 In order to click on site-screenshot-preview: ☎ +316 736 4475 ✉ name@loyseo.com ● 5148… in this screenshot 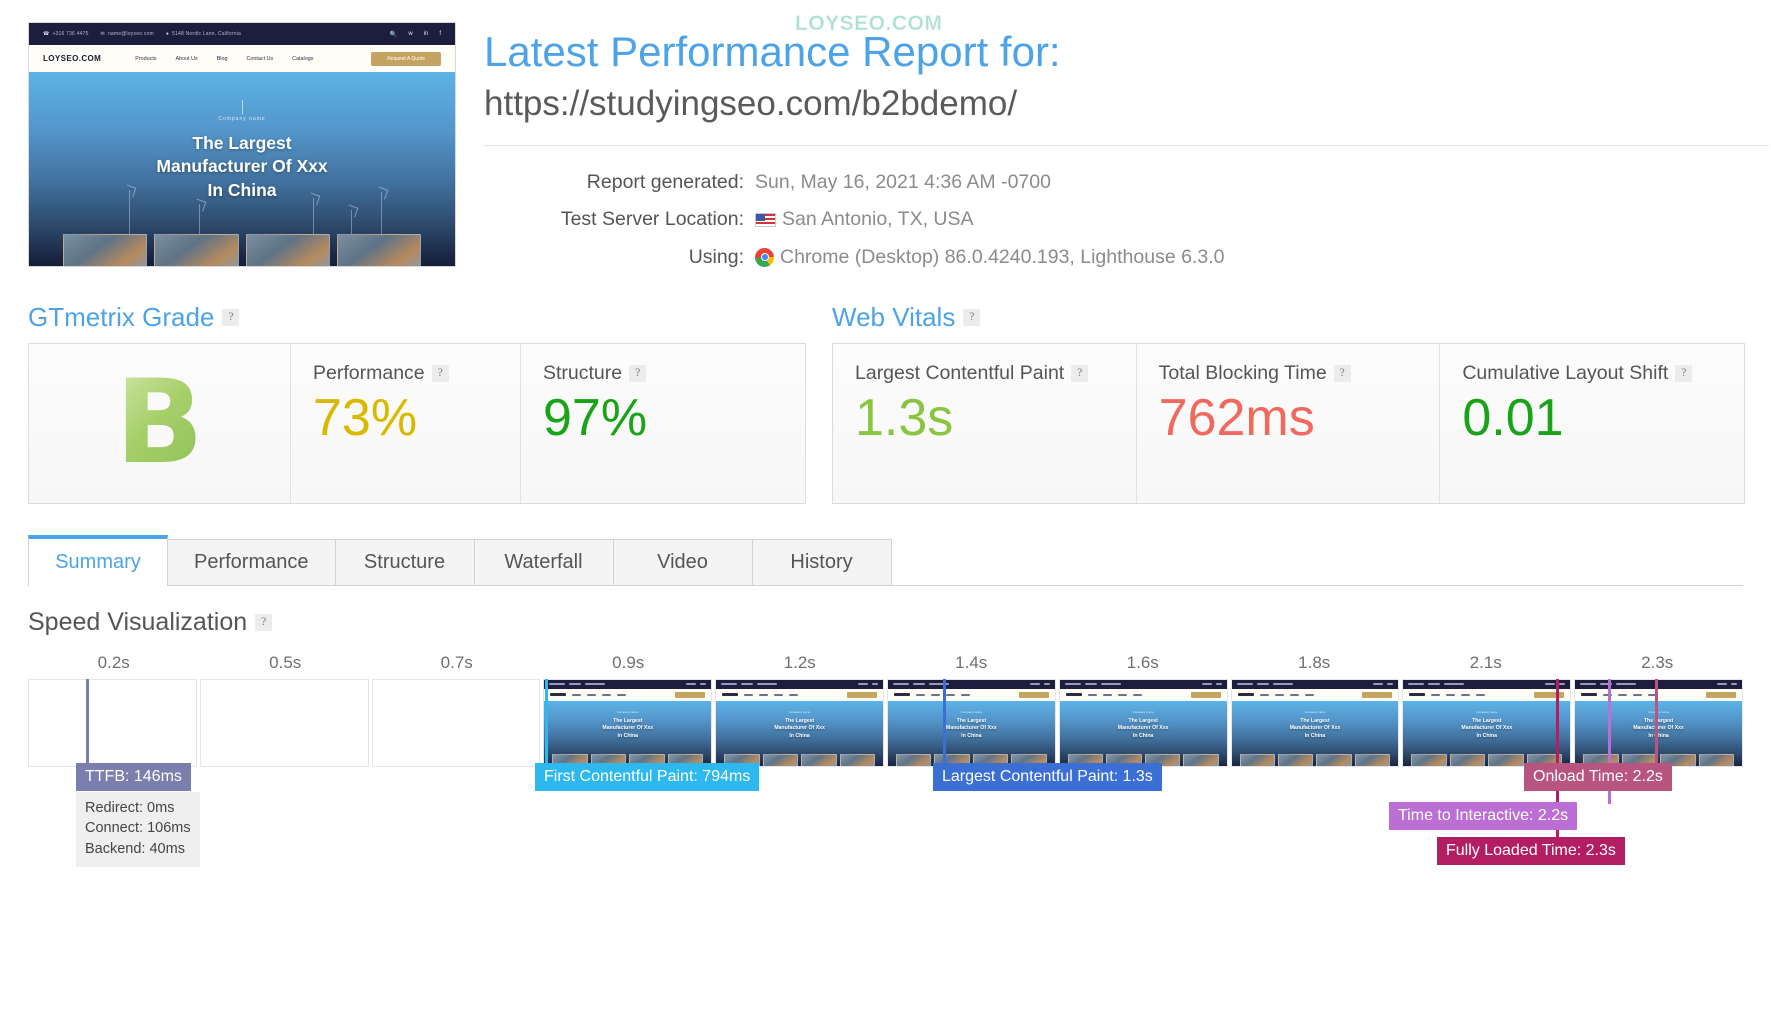, I will do `click(242, 144)`.